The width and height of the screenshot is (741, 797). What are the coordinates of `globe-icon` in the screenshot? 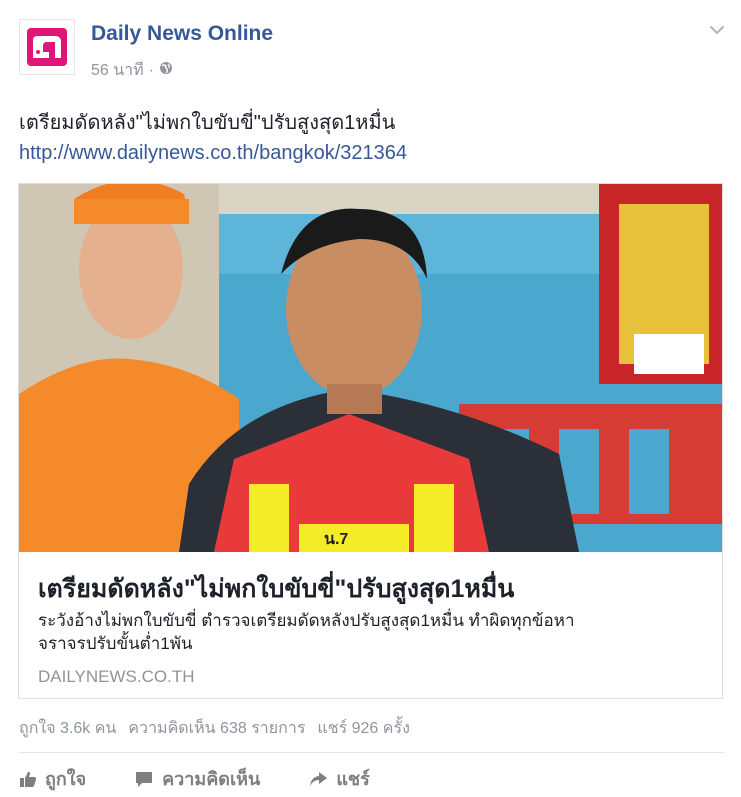 It's located at (166, 70).